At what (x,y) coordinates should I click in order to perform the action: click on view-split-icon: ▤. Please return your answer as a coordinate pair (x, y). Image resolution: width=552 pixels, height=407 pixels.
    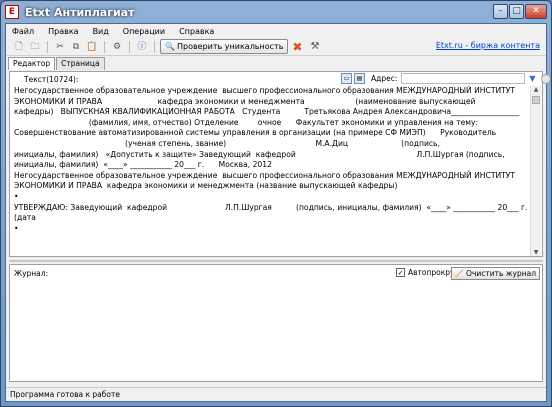
    Looking at the image, I should click on (359, 78).